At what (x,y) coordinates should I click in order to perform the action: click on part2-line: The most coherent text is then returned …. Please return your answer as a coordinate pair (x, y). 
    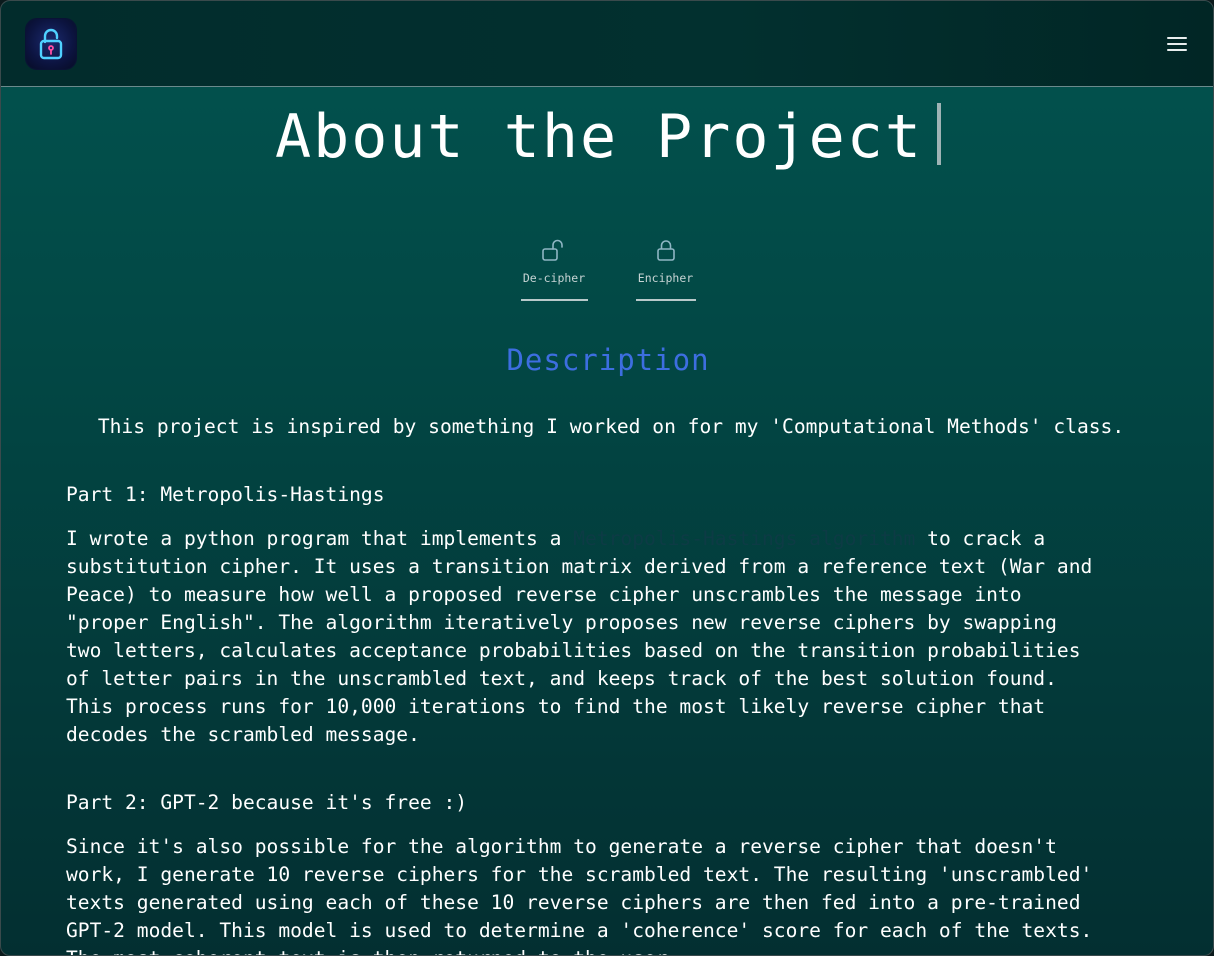
    Looking at the image, I should click on (611, 950).